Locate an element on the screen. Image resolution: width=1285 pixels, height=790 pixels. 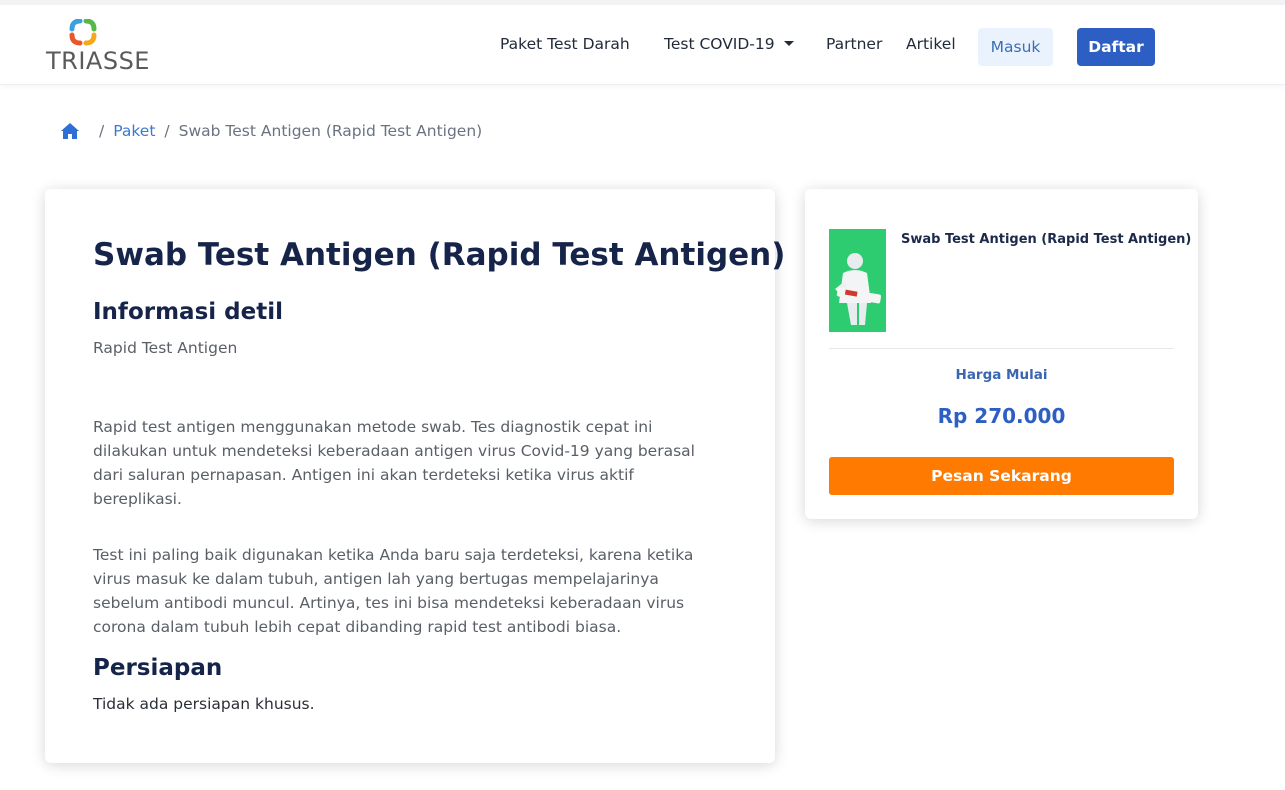
logo: TRIASSE is located at coordinates (101, 47).